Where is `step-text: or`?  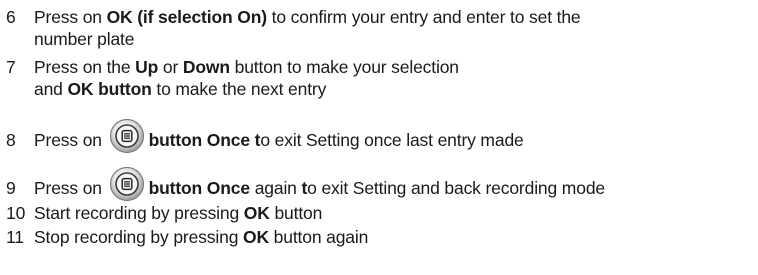
step-text: or is located at coordinates (170, 67).